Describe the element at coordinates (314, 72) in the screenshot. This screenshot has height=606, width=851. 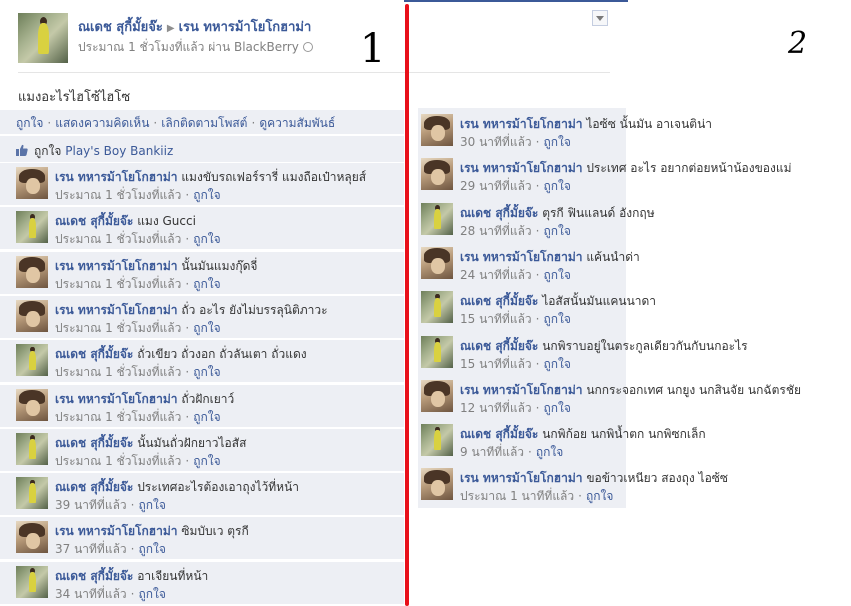
I see `divider` at that location.